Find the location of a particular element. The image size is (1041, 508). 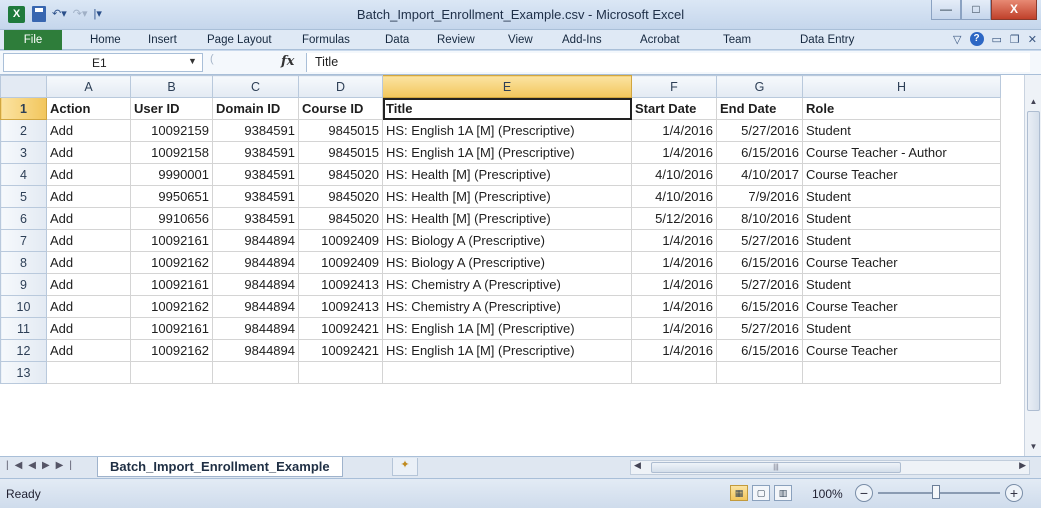

cell: Course Teacher is located at coordinates (901, 306).